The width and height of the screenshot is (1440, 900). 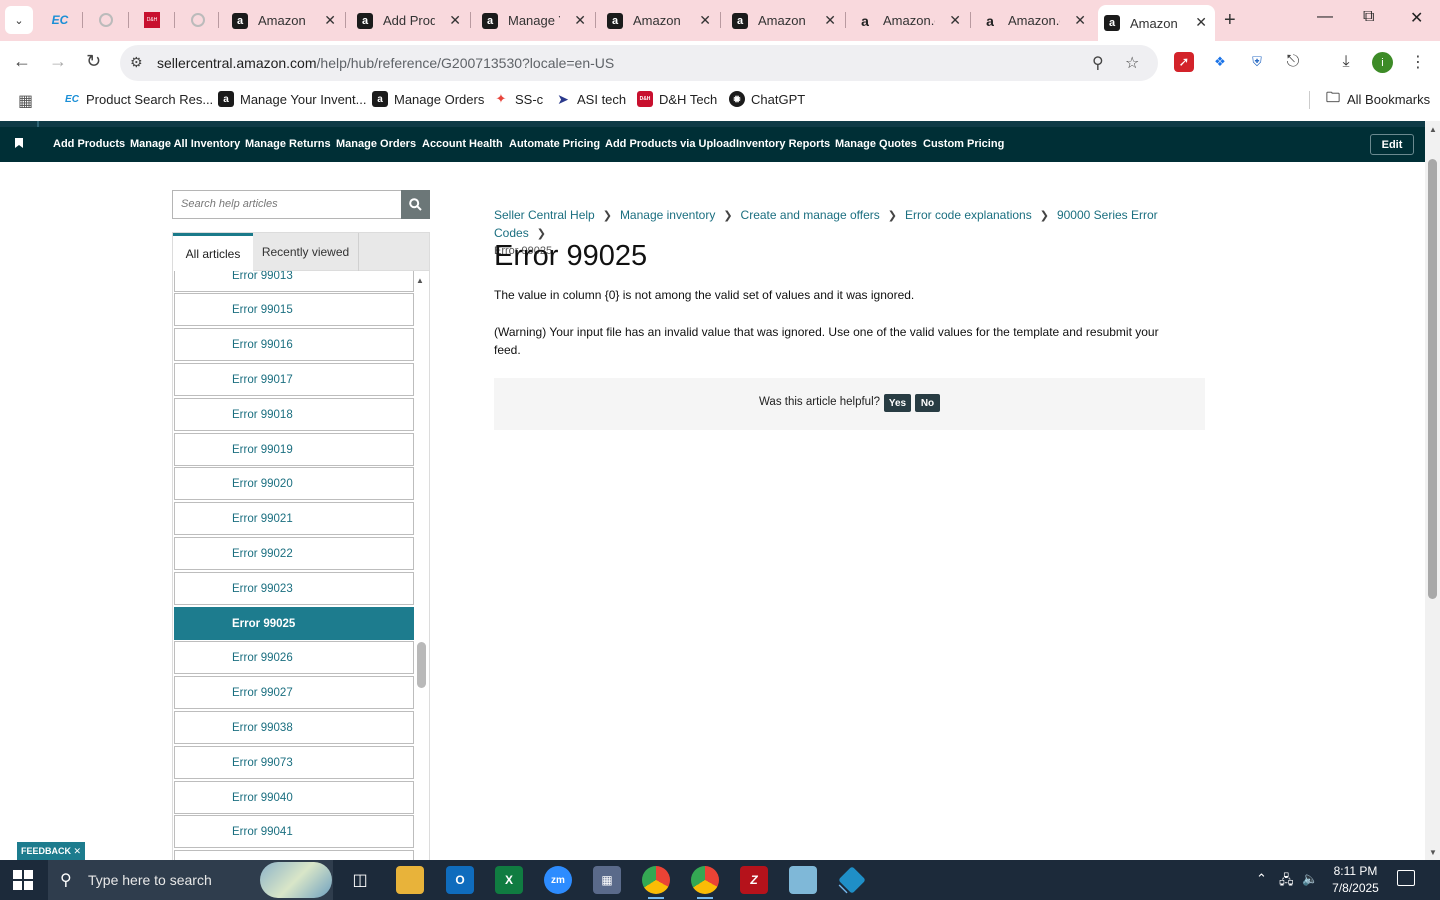 I want to click on list-item: Error 99015, so click(x=294, y=309).